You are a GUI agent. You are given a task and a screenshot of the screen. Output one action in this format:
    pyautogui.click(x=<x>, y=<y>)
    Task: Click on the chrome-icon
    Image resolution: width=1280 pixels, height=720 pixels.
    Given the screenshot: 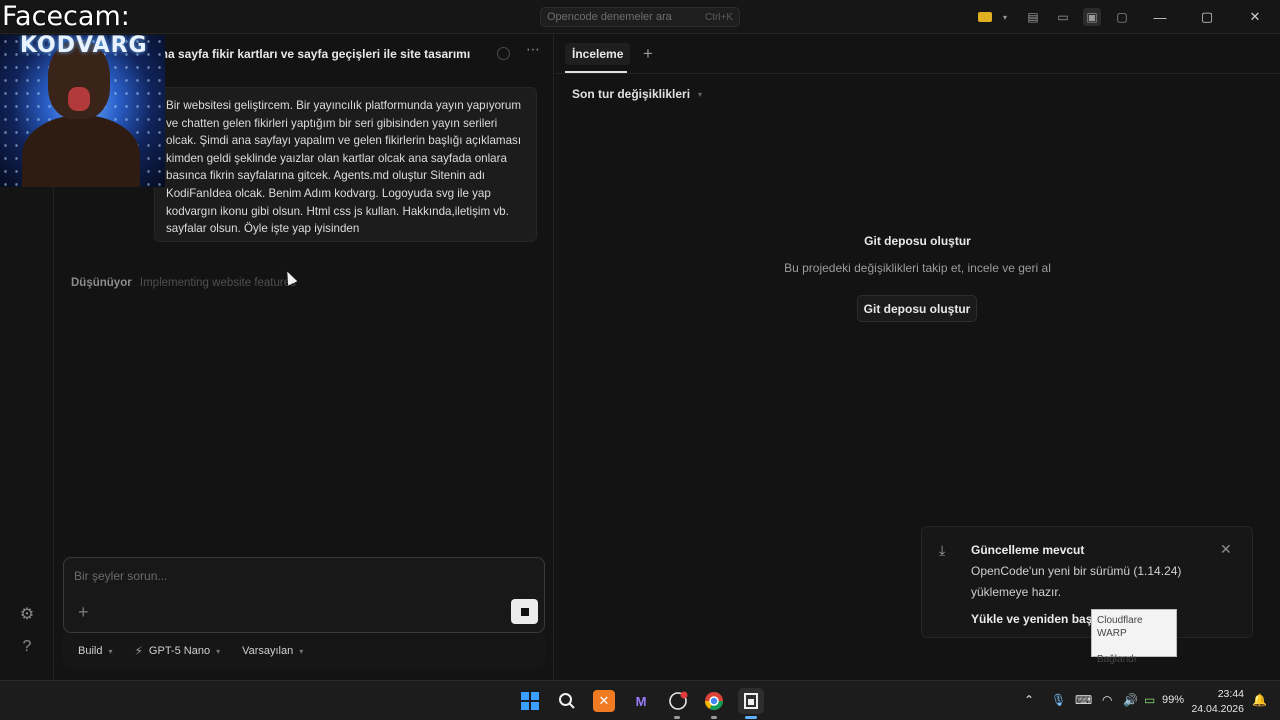 What is the action you would take?
    pyautogui.click(x=714, y=701)
    